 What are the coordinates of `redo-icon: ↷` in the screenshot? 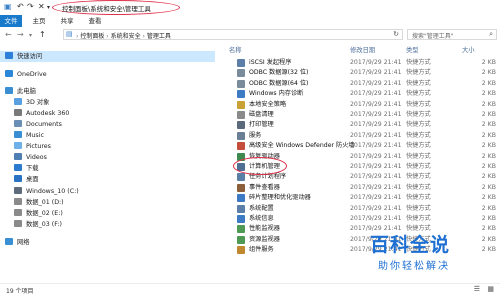 It's located at (30, 6).